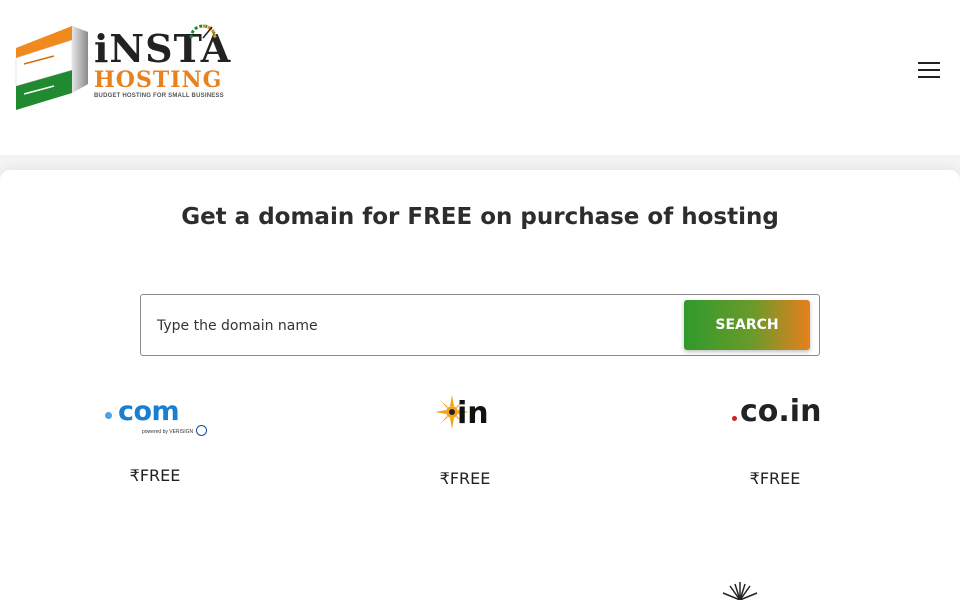  Describe the element at coordinates (465, 443) in the screenshot. I see `tld-card-in: in ₹FREE` at that location.